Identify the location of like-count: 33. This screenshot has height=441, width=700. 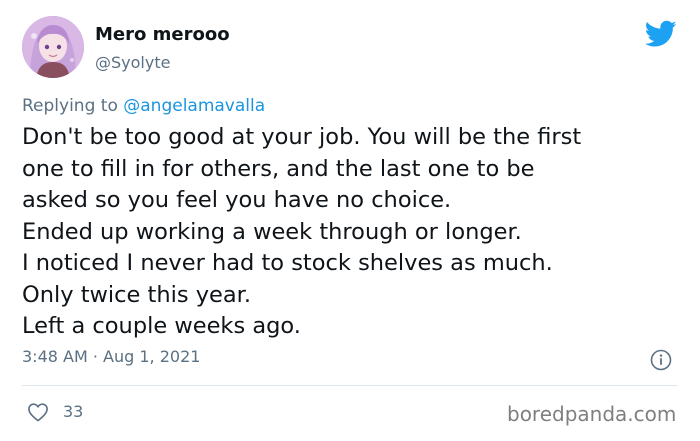
(73, 411).